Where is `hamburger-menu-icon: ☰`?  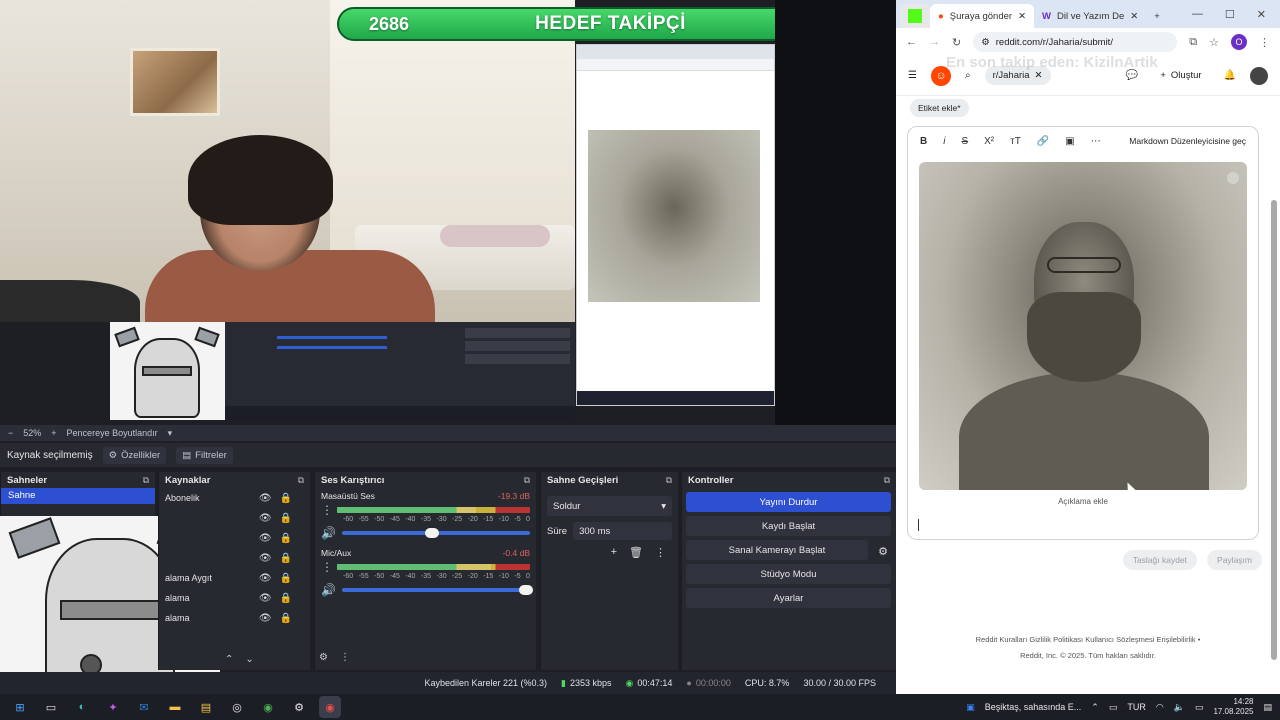
hamburger-menu-icon: ☰ is located at coordinates (912, 75).